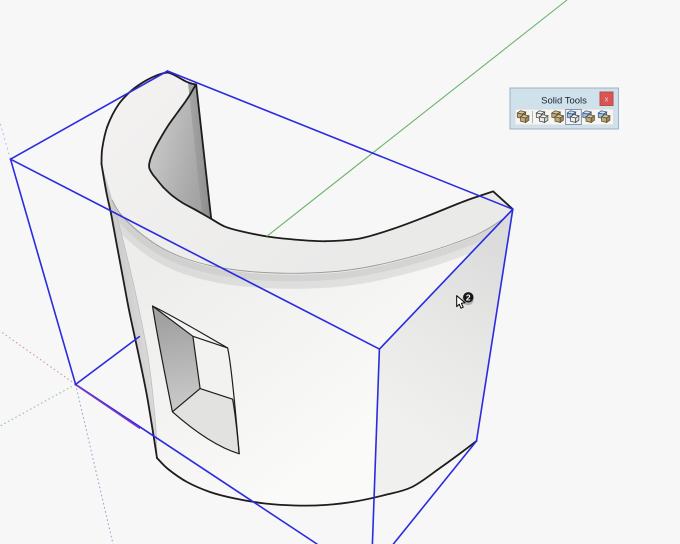 The width and height of the screenshot is (680, 544). Describe the element at coordinates (564, 101) in the screenshot. I see `svg-text: Solid Tools` at that location.